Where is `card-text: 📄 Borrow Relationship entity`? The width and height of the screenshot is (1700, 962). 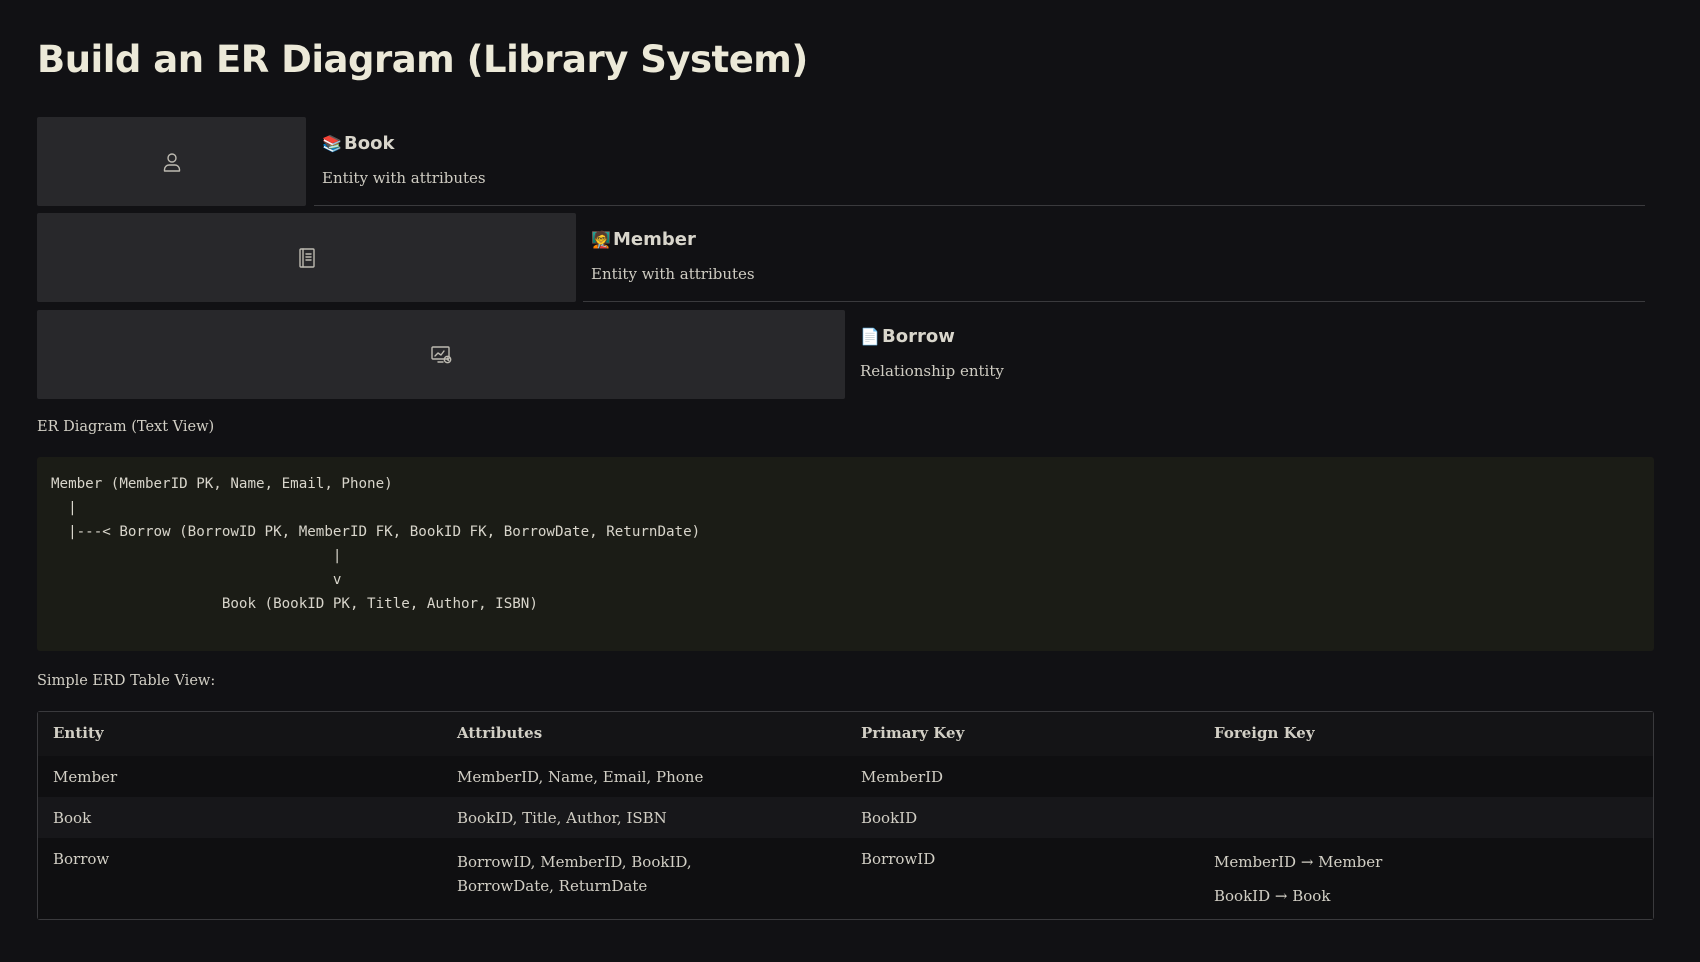
card-text: 📄 Borrow Relationship entity is located at coordinates (1248, 354).